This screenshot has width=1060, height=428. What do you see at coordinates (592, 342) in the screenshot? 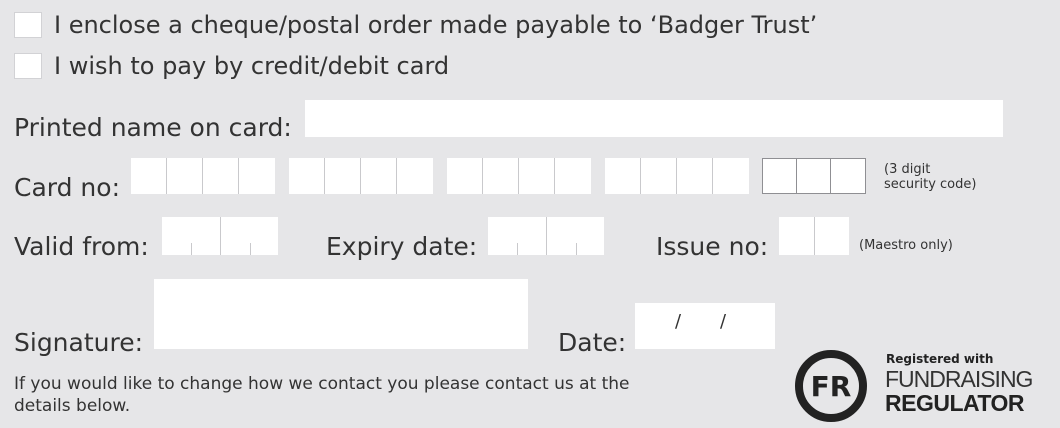
I see `date-label: Date:` at bounding box center [592, 342].